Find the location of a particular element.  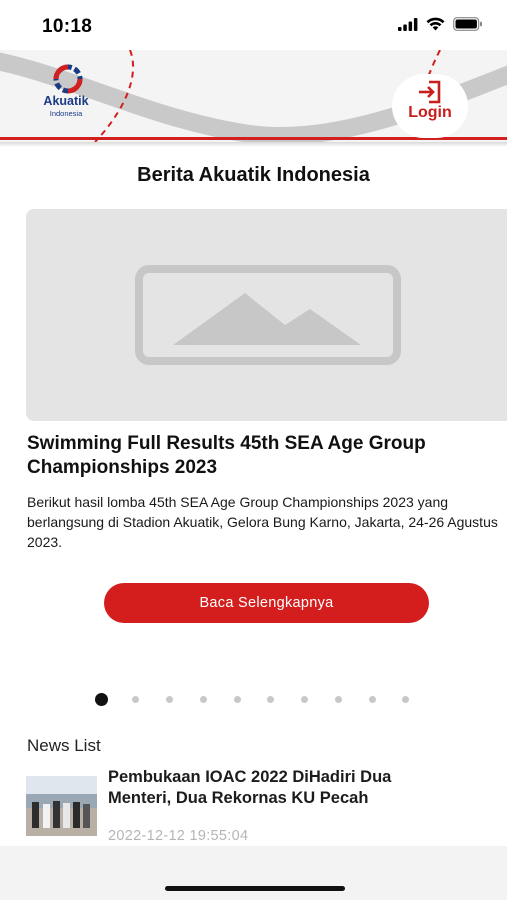

status-bar: 10:18 is located at coordinates (253, 25).